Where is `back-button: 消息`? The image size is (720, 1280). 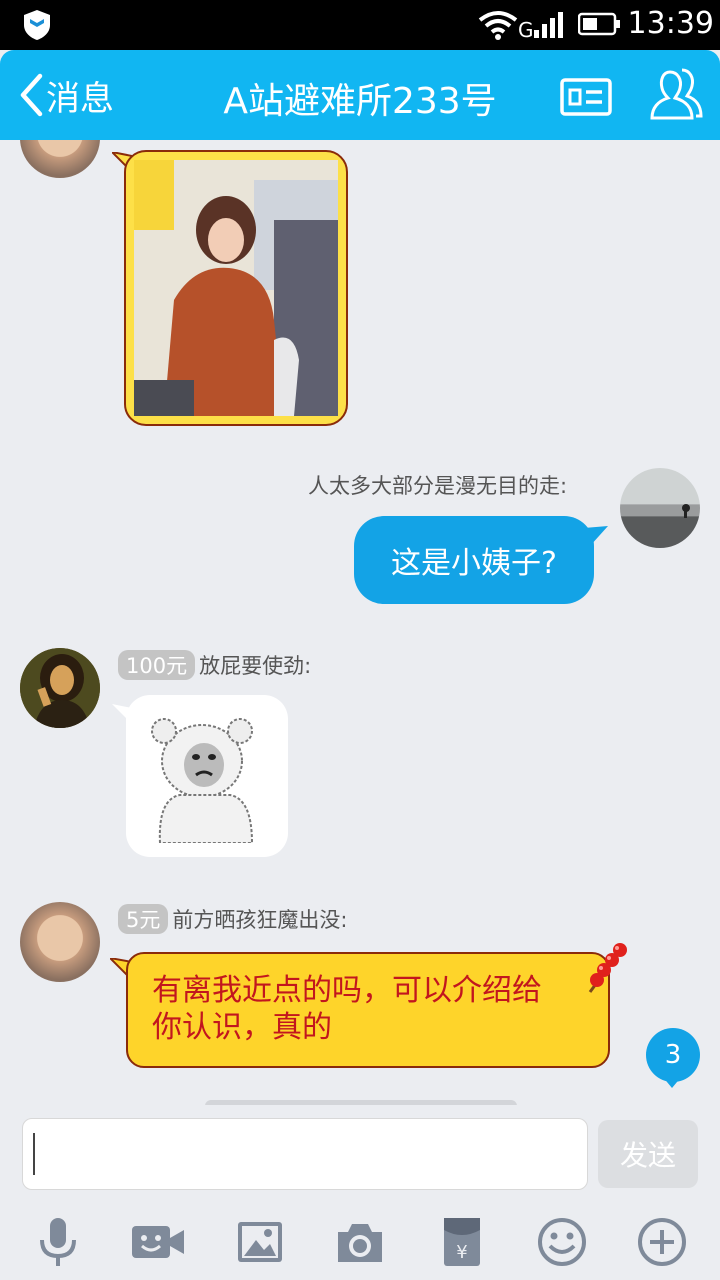 back-button: 消息 is located at coordinates (66, 95).